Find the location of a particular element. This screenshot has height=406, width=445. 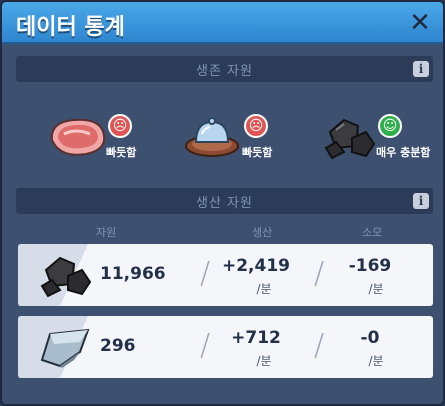

survival-info-button: i is located at coordinates (421, 69).